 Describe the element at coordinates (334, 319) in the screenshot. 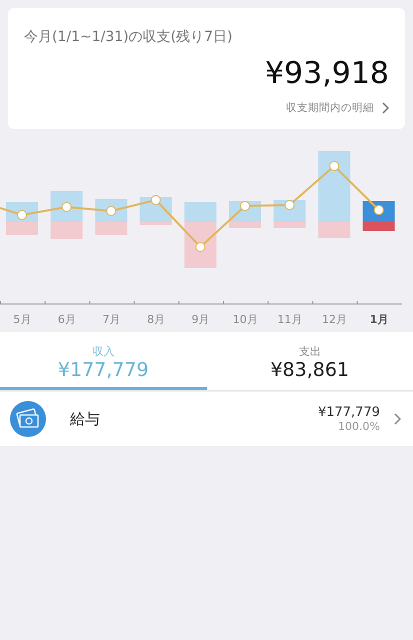

I see `month-label: 12月` at that location.